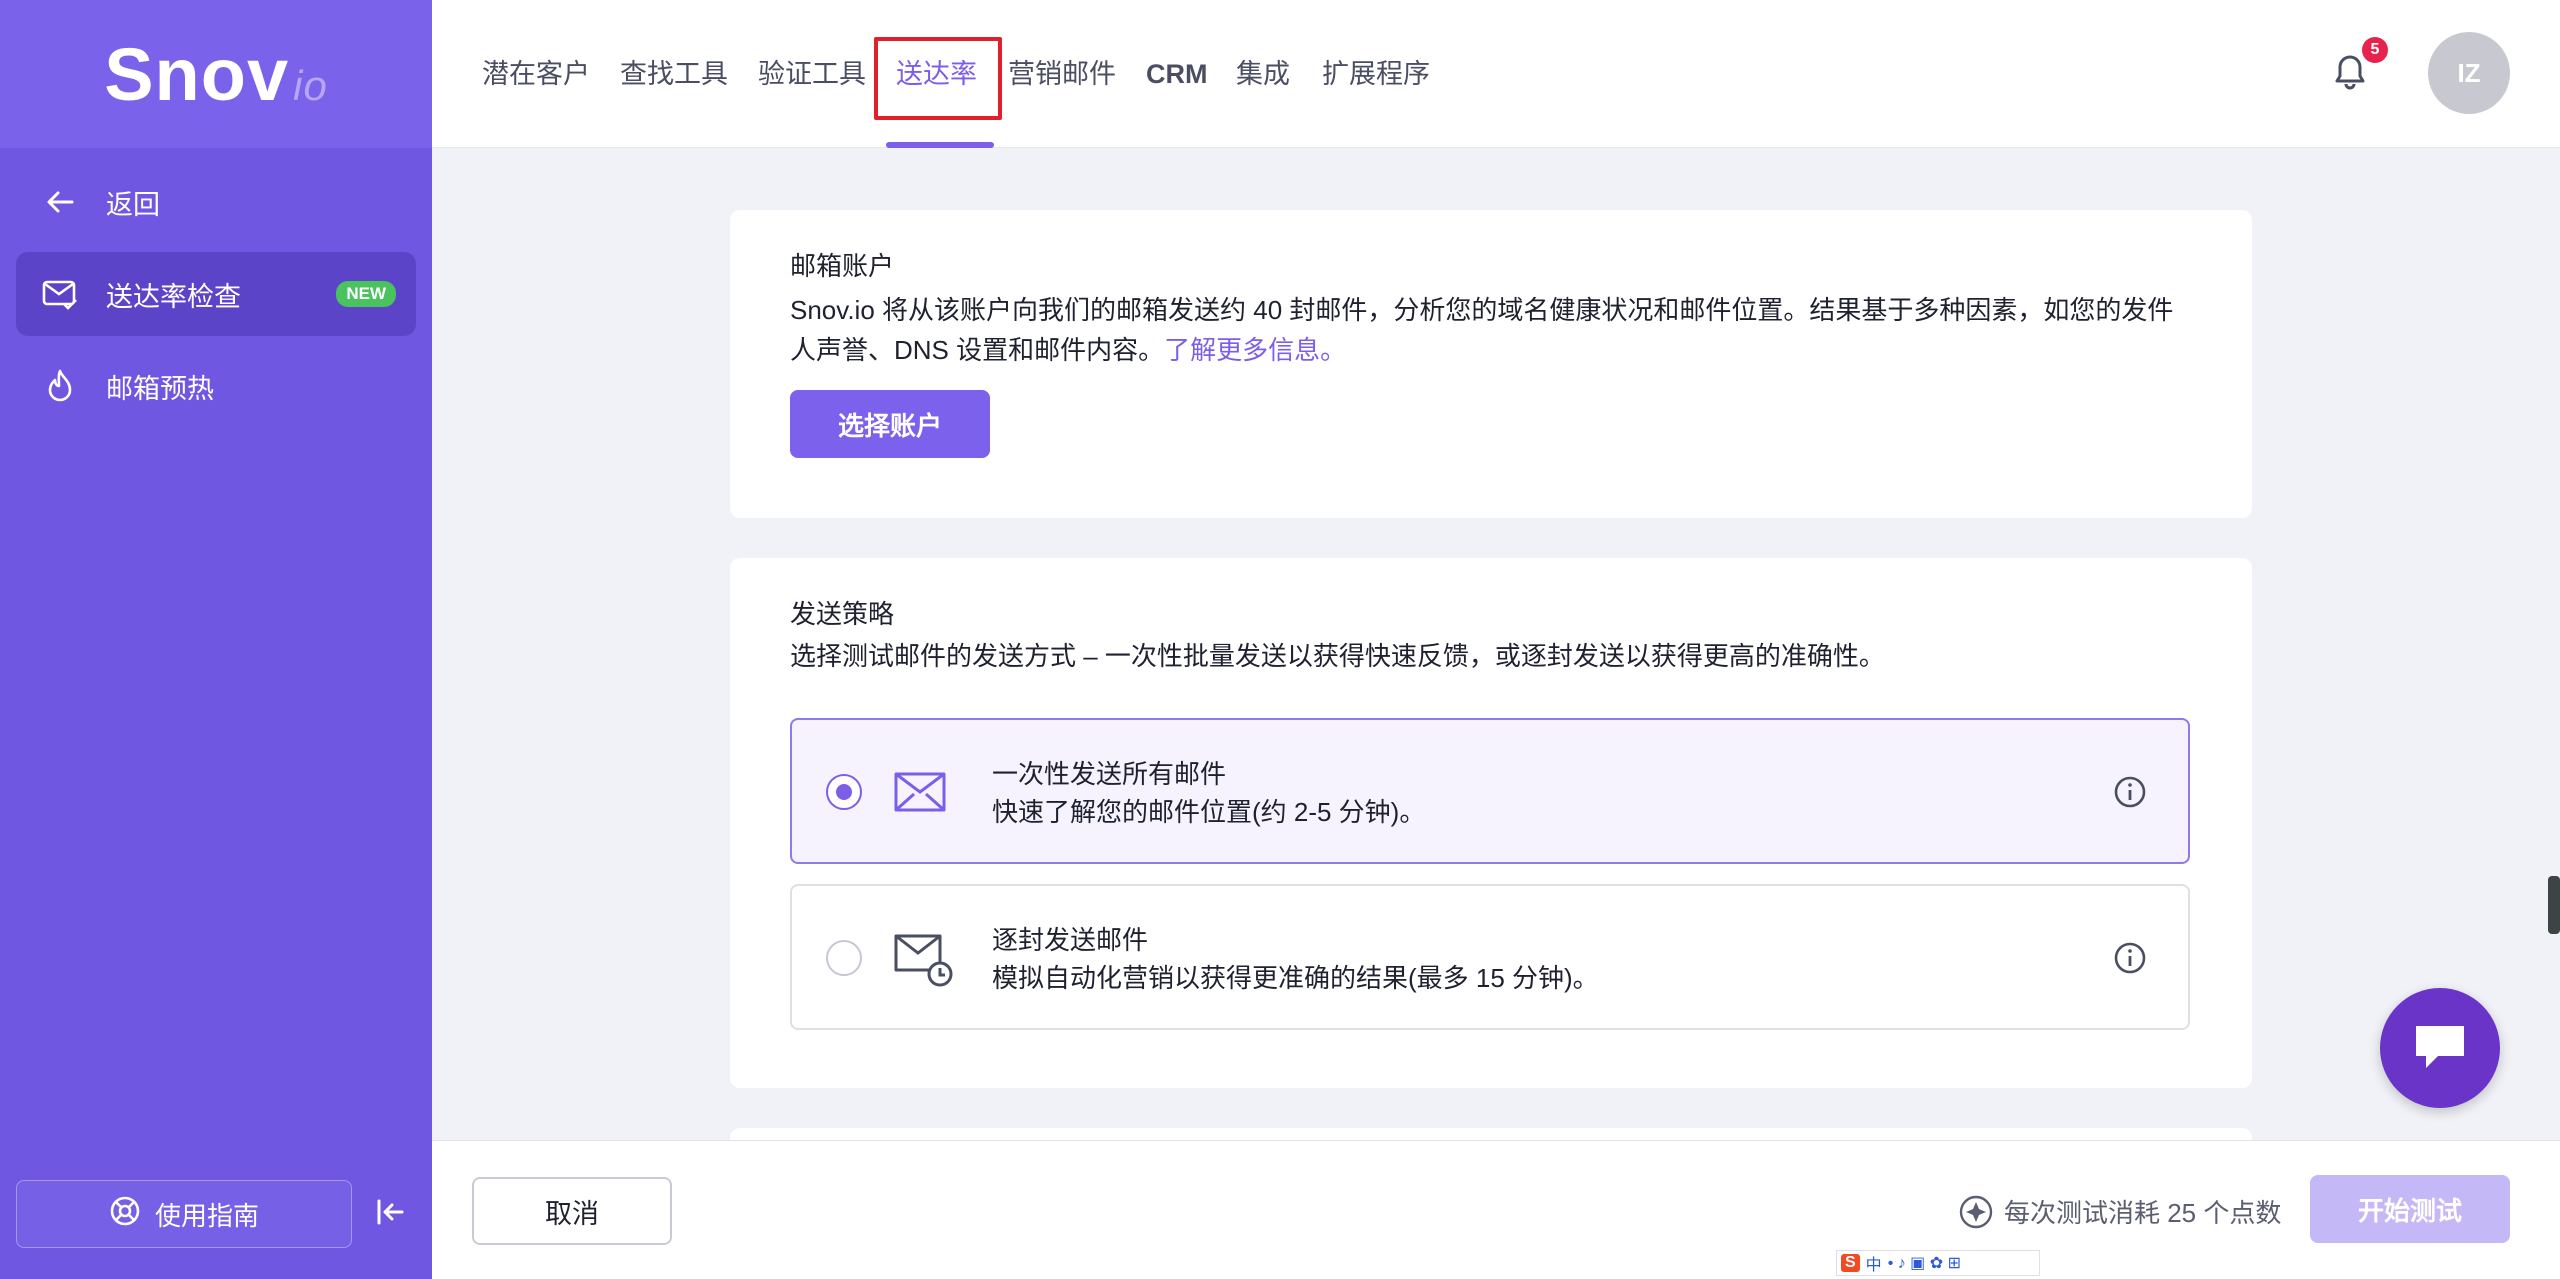 This screenshot has height=1279, width=2560. Describe the element at coordinates (1255, 350) in the screenshot. I see `learn-more-link: 了解更多信息。` at that location.